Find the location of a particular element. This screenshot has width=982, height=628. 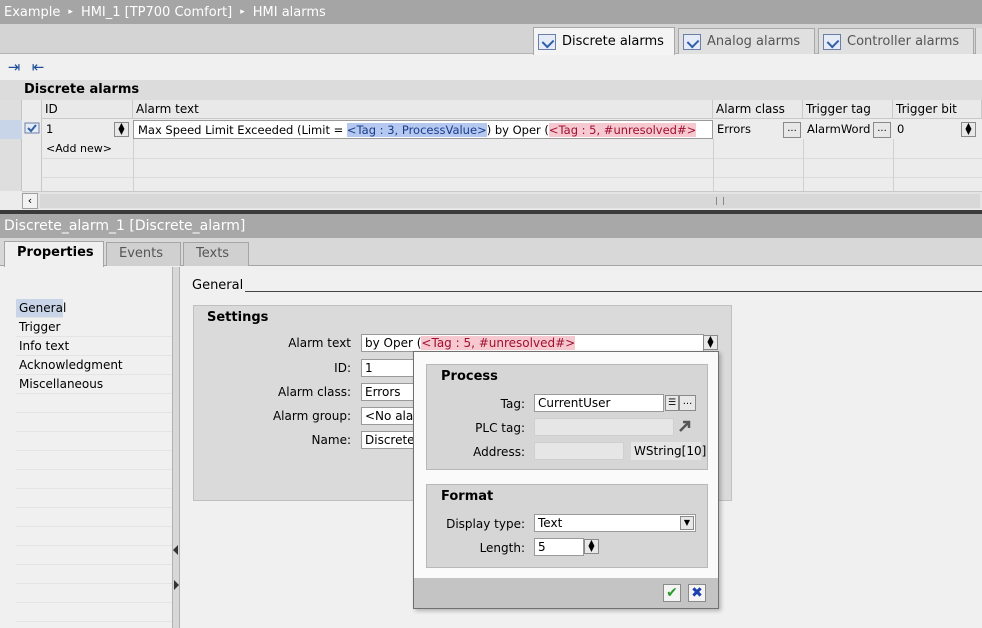

alarm-group-label: Alarm group: is located at coordinates (311, 416).